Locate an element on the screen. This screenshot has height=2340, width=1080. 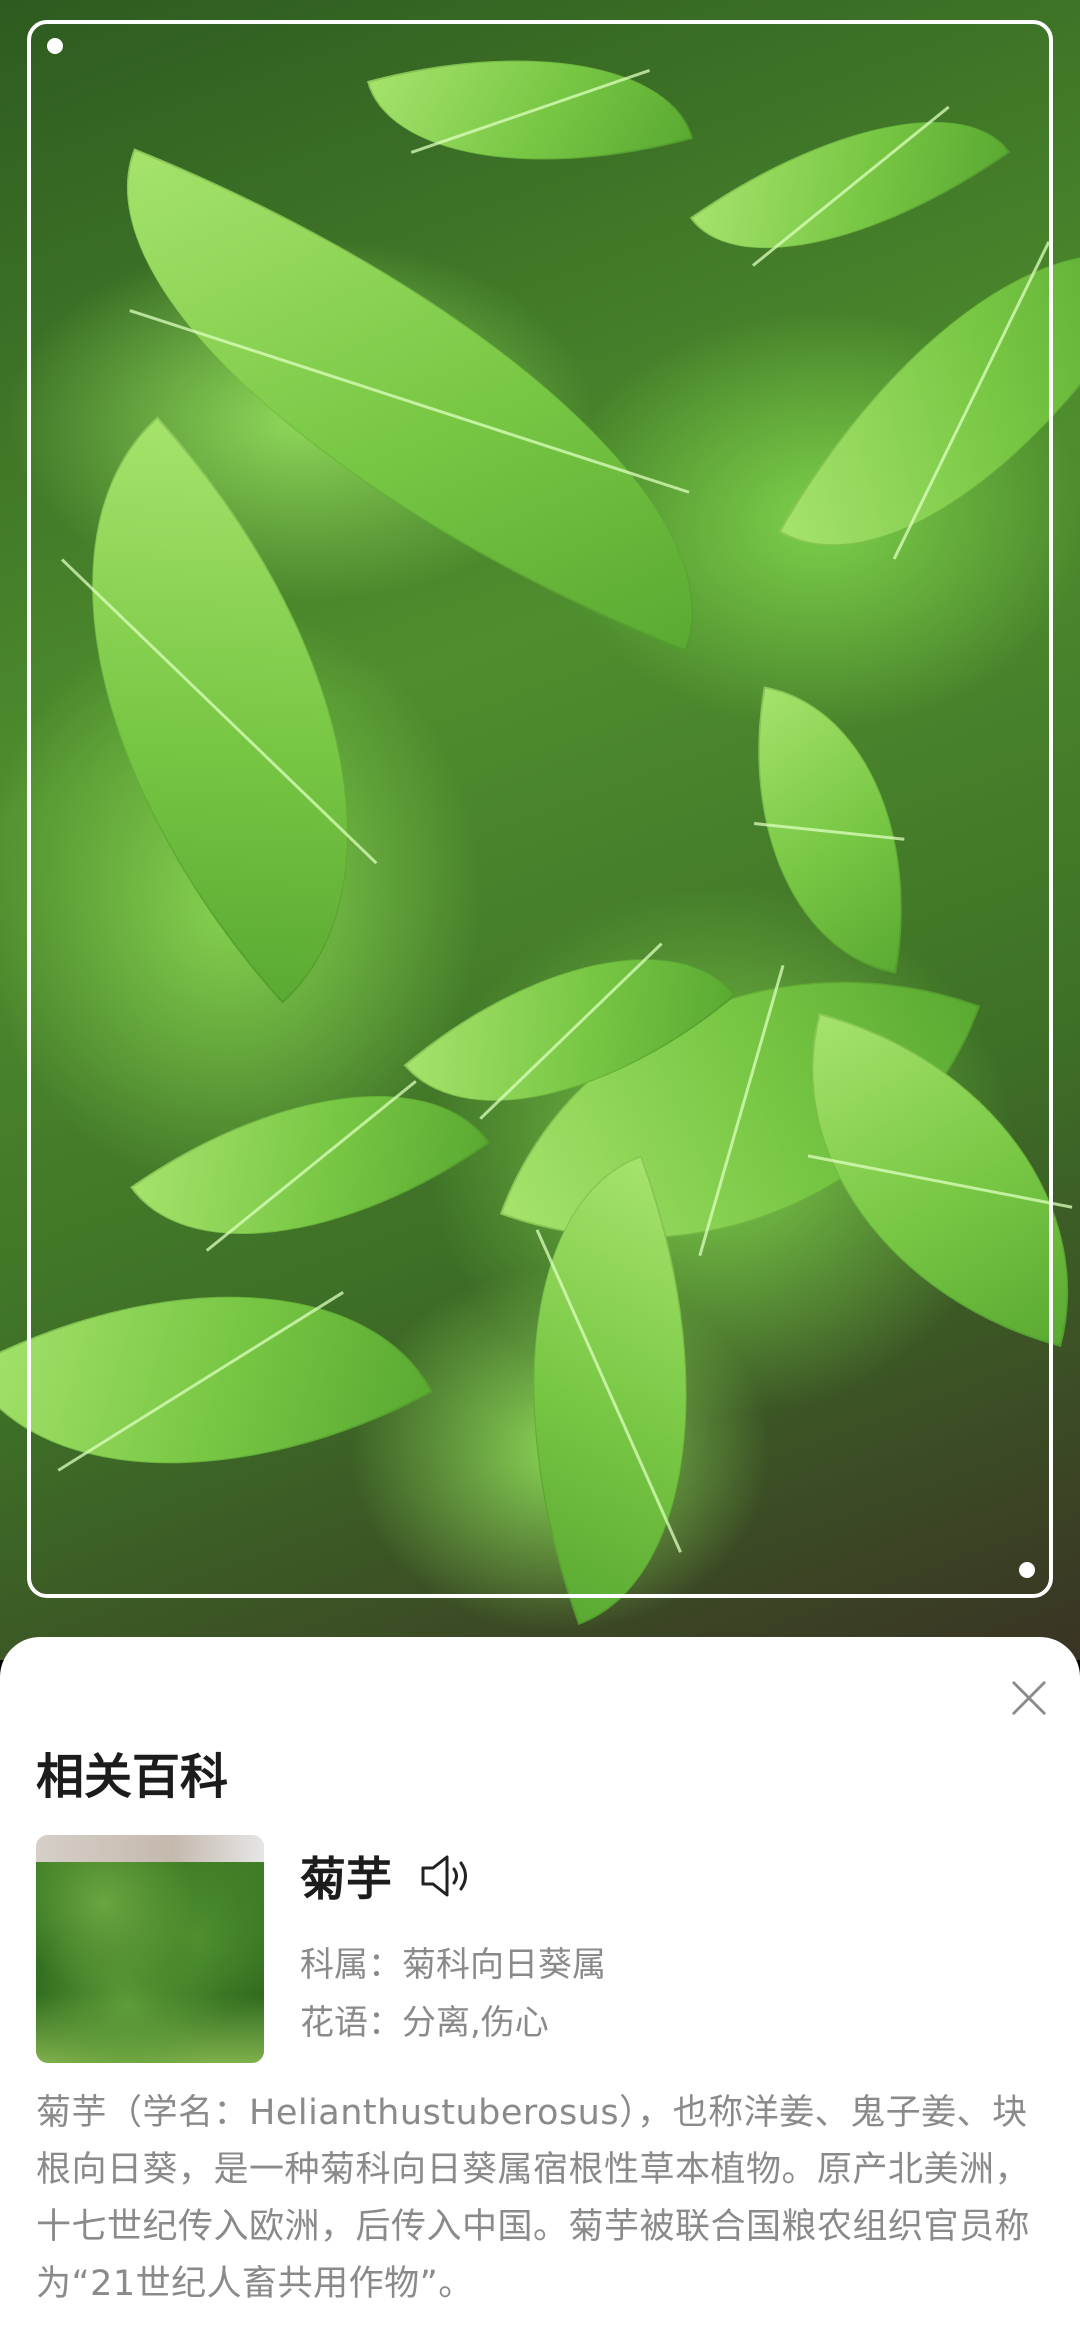
pronounce-button is located at coordinates (447, 1876).